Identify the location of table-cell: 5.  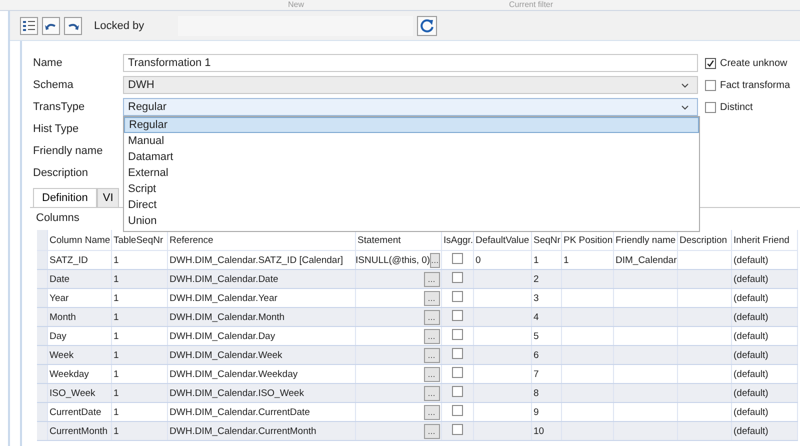
(536, 336).